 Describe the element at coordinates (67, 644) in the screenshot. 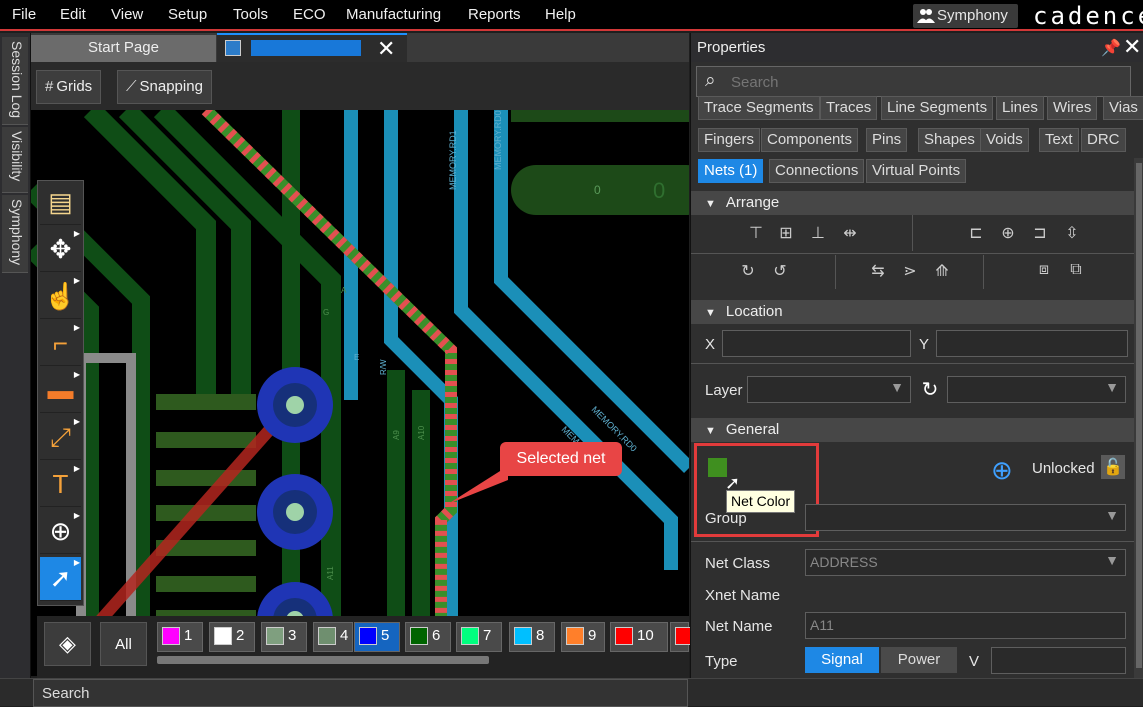

I see `layers-button: ◈` at that location.